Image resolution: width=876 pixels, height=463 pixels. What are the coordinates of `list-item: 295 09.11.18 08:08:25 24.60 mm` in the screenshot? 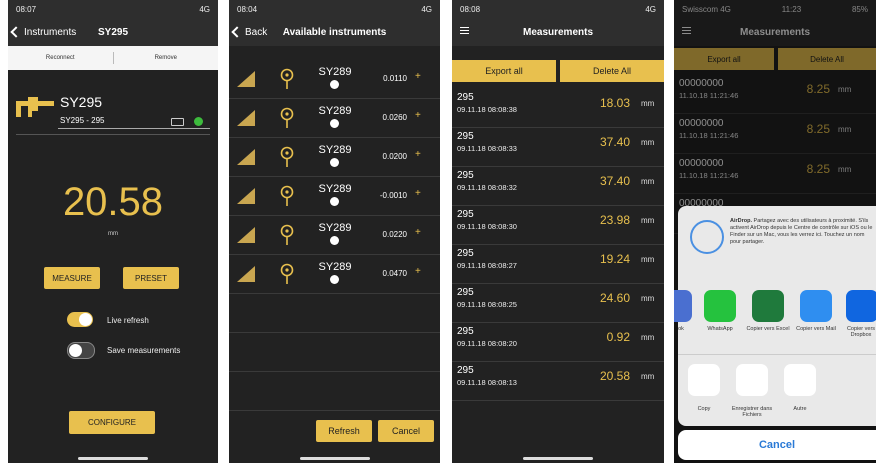 It's located at (558, 303).